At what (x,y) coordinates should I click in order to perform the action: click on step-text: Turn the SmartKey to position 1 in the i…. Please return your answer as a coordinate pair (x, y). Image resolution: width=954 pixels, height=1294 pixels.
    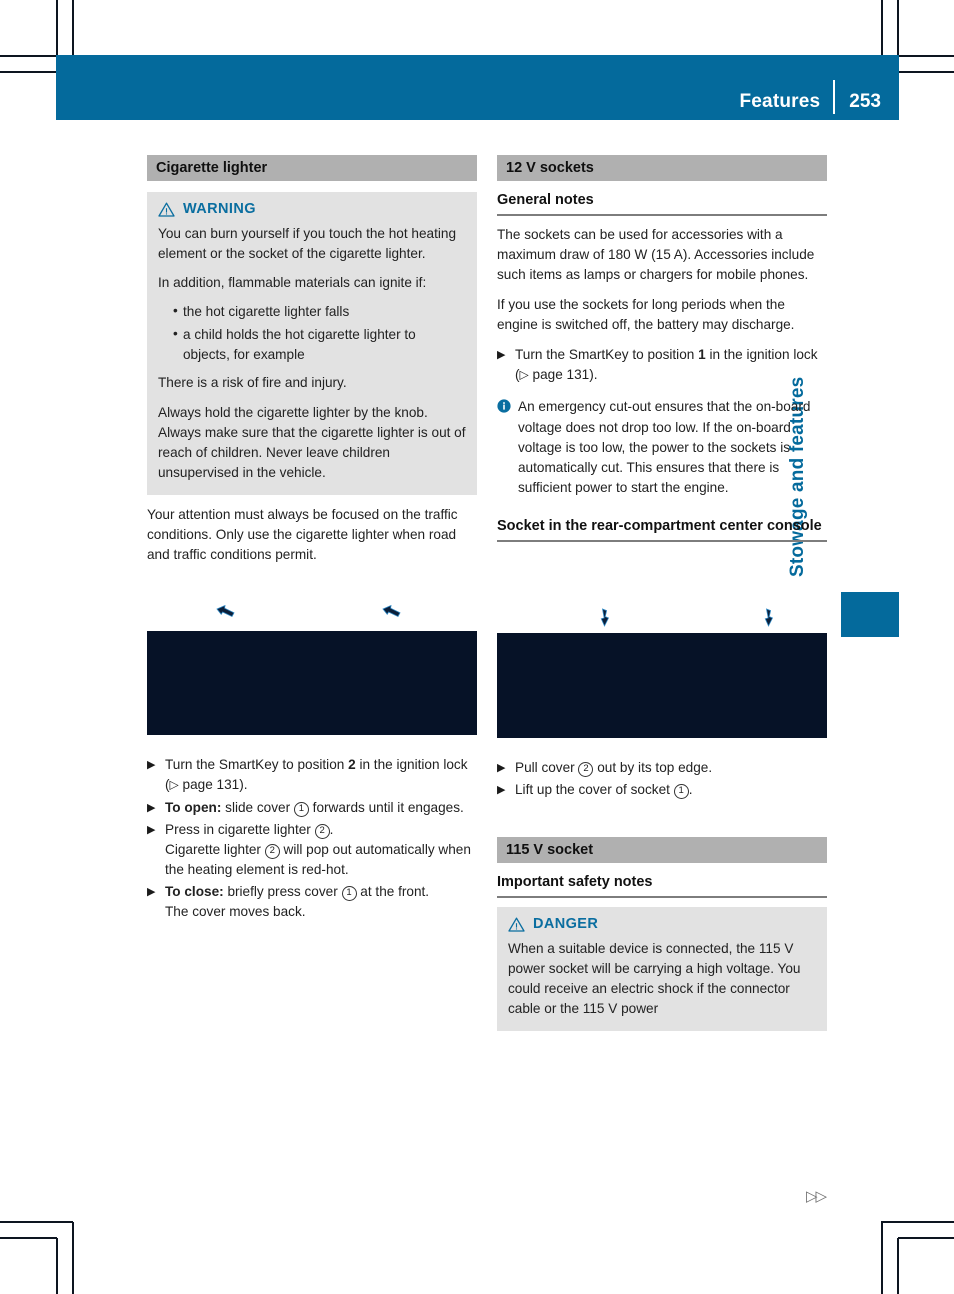
    Looking at the image, I should click on (666, 365).